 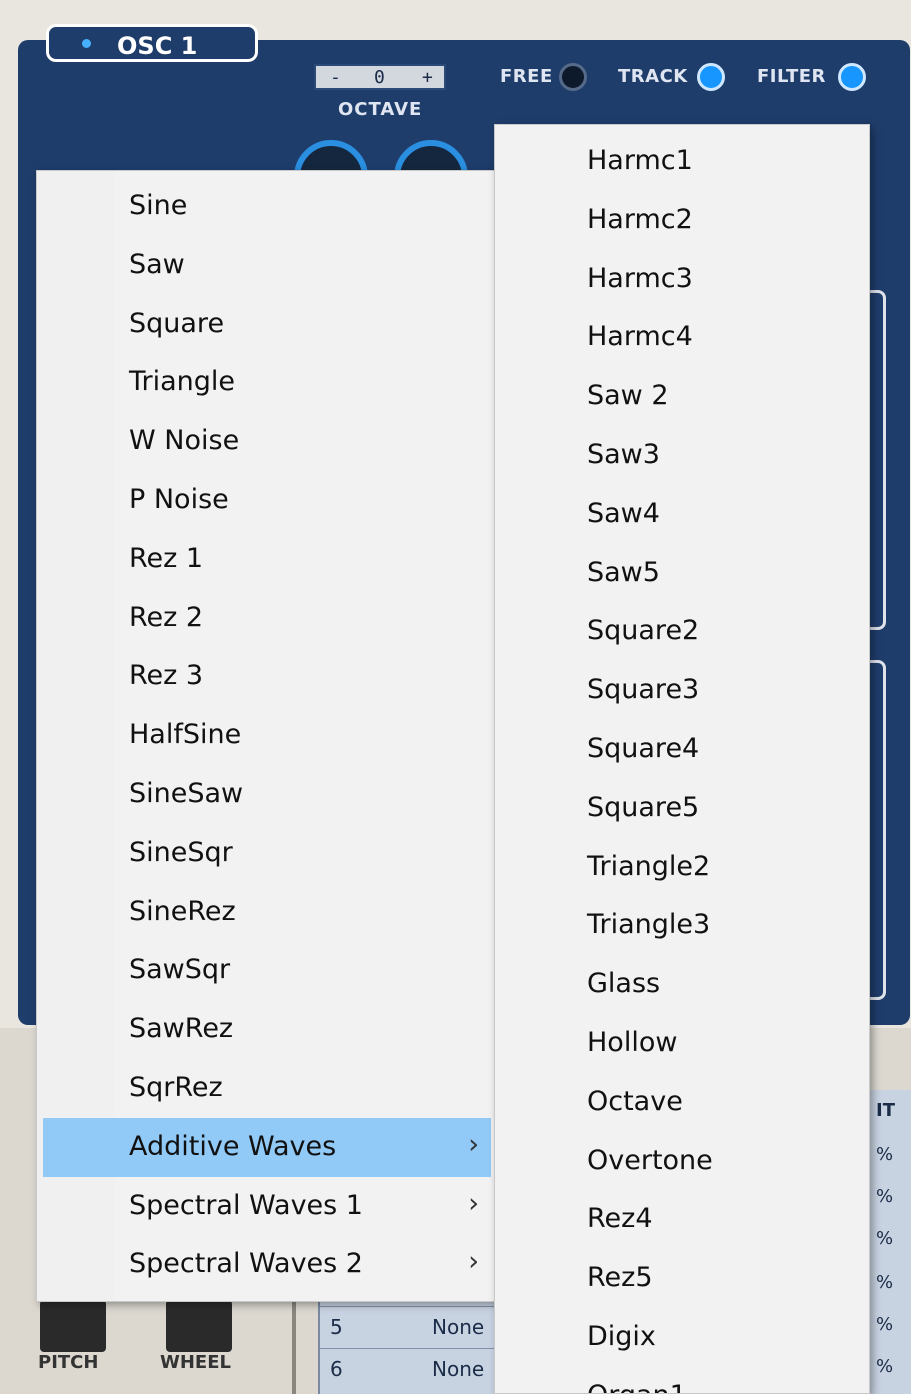 I want to click on table-row: 5 None, so click(x=420, y=1327).